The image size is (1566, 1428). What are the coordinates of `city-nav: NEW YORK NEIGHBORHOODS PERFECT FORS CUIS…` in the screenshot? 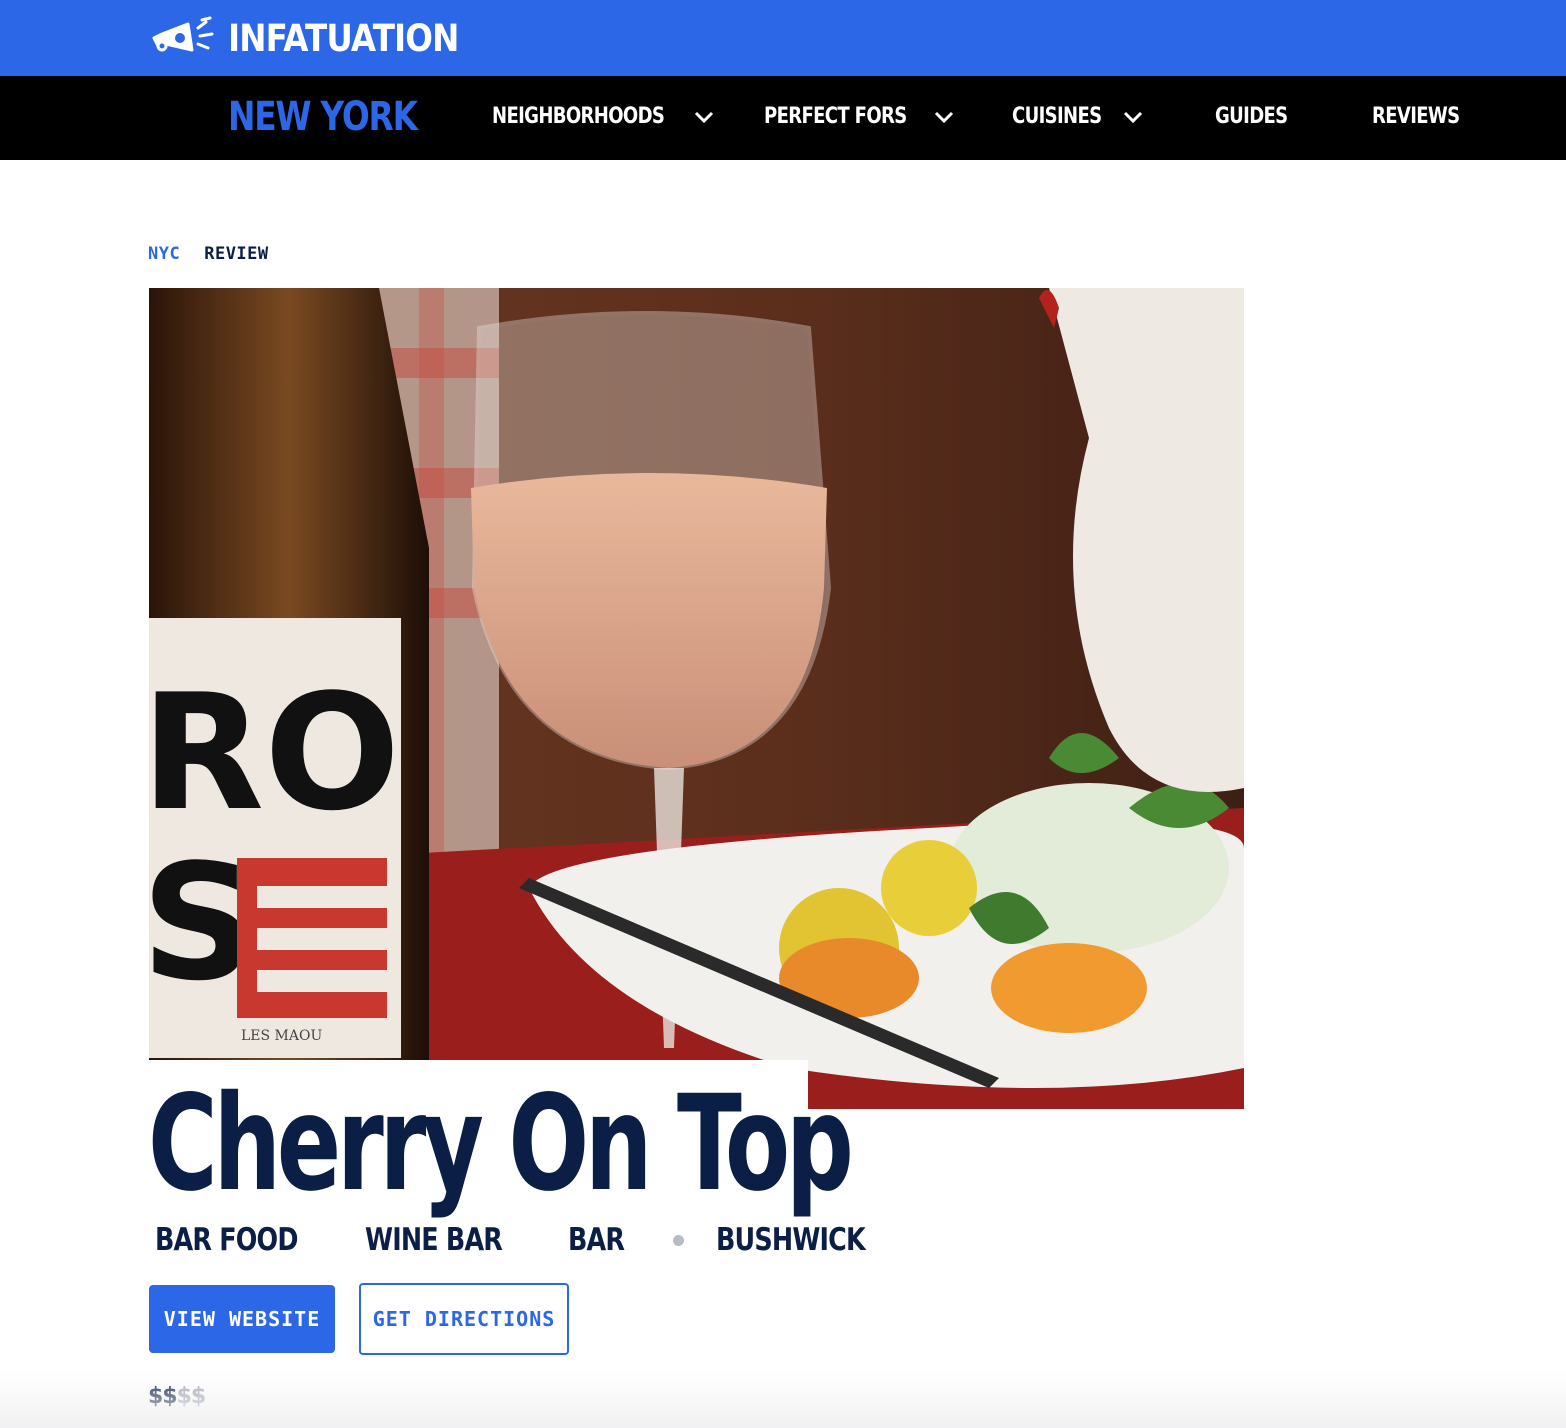 It's located at (783, 118).